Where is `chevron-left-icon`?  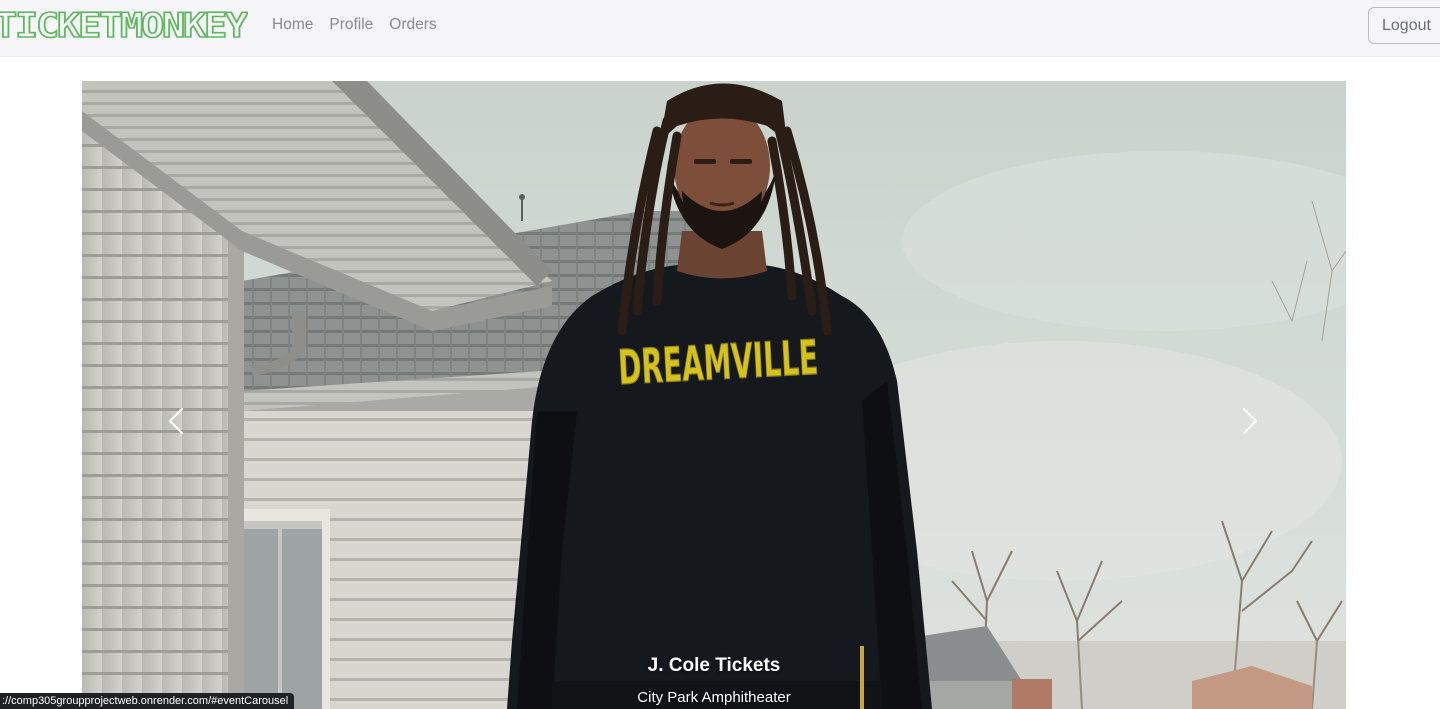
chevron-left-icon is located at coordinates (176, 421).